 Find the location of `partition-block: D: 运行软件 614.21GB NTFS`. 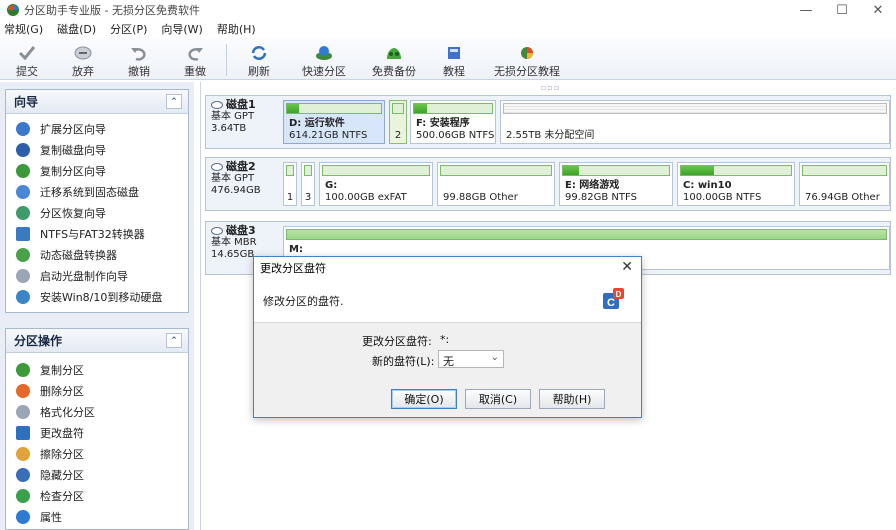

partition-block: D: 运行软件 614.21GB NTFS is located at coordinates (334, 122).